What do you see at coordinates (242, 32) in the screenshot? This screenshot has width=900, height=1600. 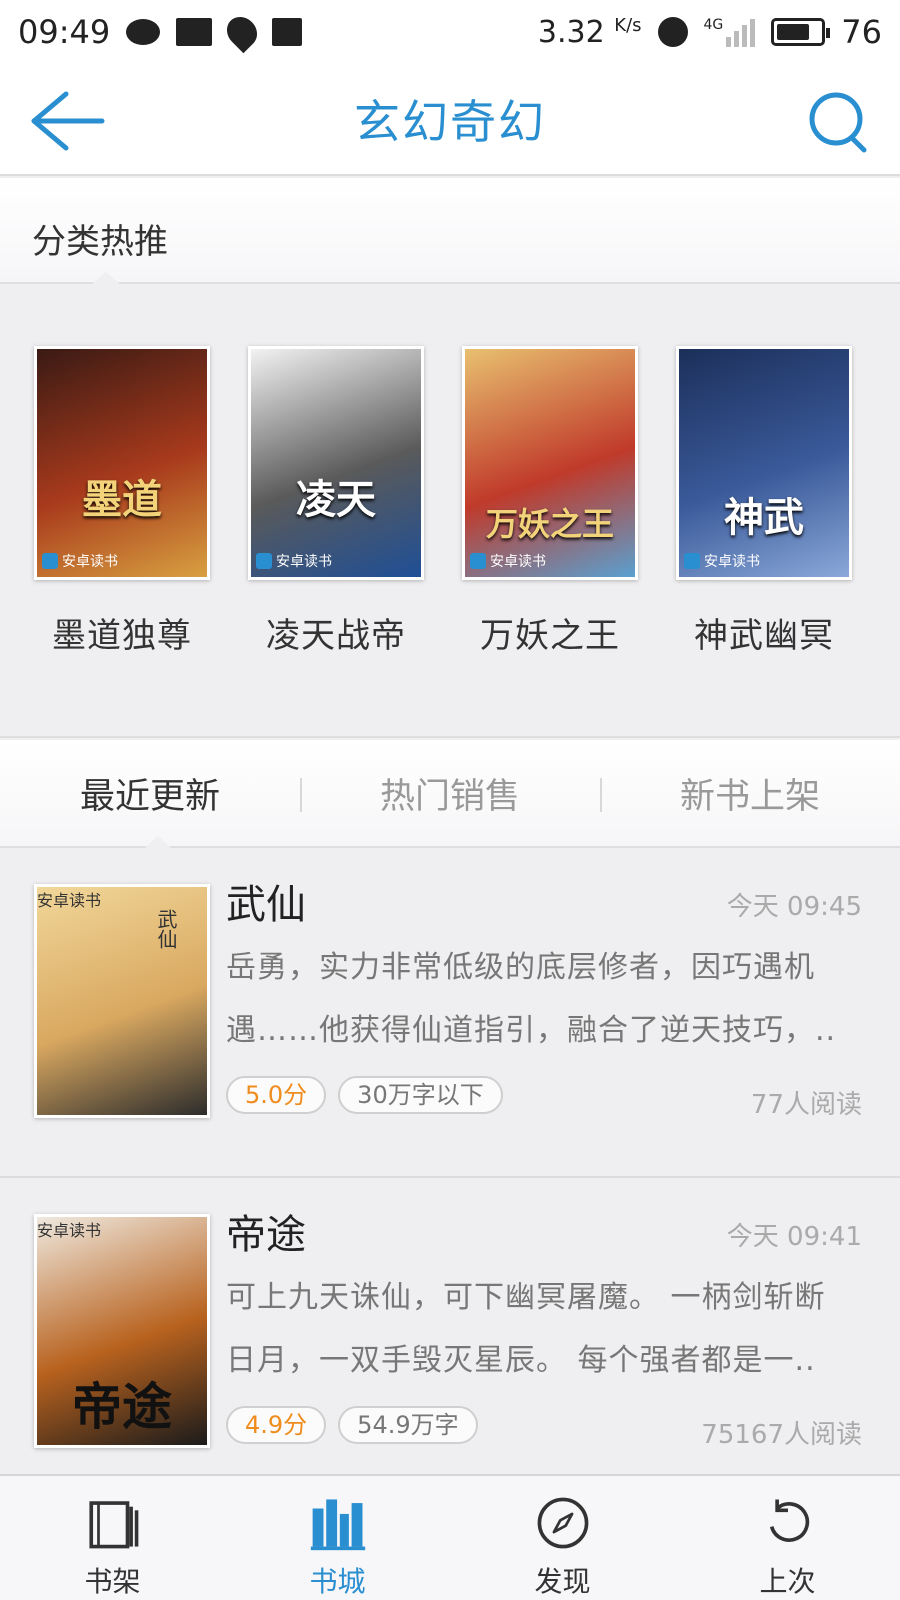 I see `location-icon` at bounding box center [242, 32].